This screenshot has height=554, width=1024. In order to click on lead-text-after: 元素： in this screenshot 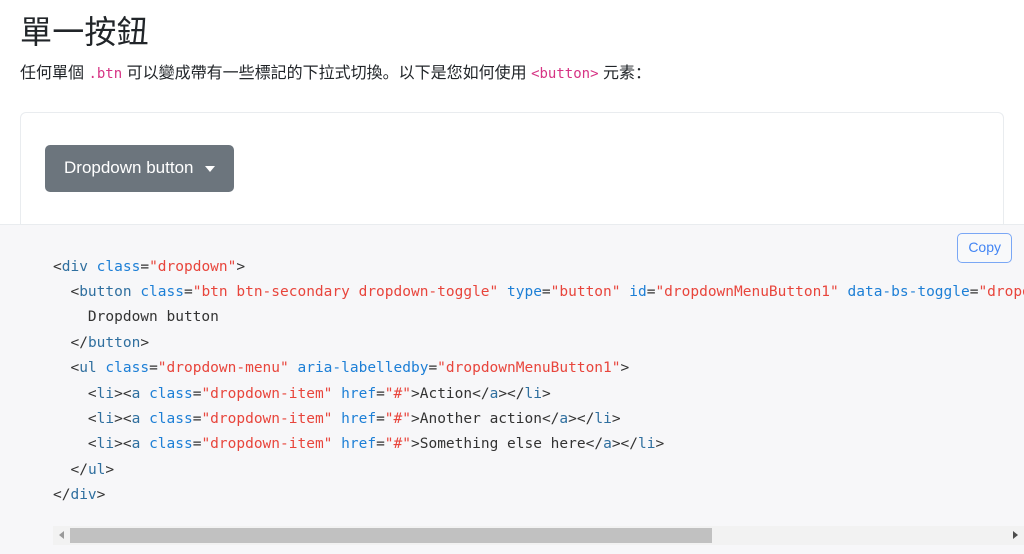, I will do `click(624, 73)`.